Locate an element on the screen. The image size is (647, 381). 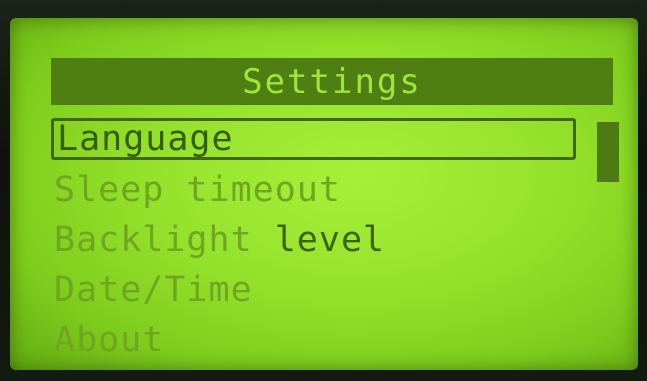
menu-item-label: Date/Time is located at coordinates (153, 290).